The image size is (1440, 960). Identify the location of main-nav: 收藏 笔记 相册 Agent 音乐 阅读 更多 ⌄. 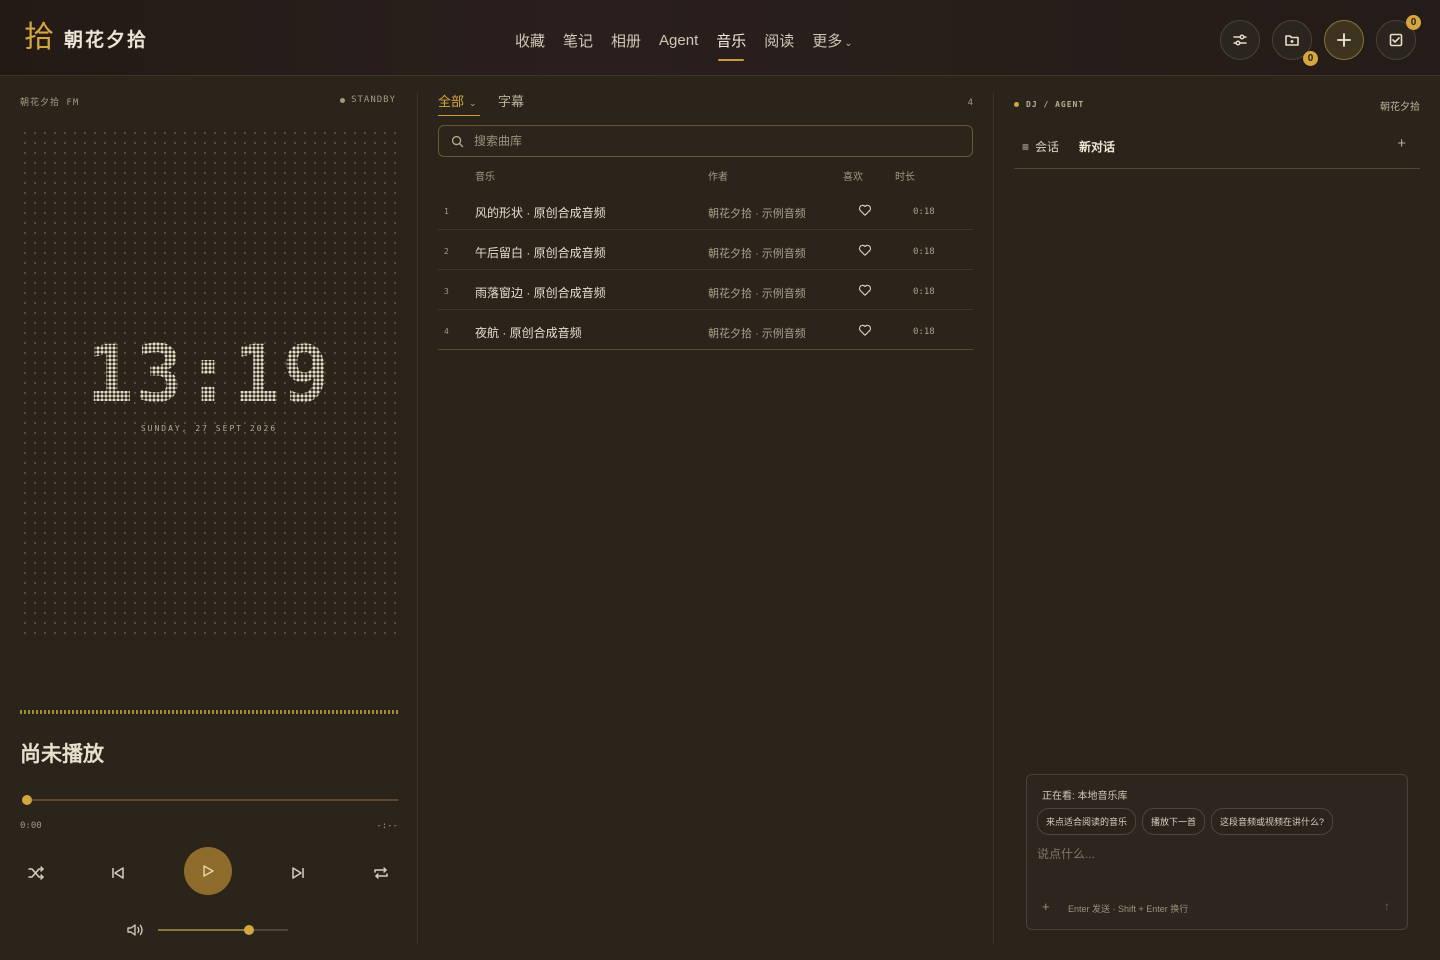
(684, 45).